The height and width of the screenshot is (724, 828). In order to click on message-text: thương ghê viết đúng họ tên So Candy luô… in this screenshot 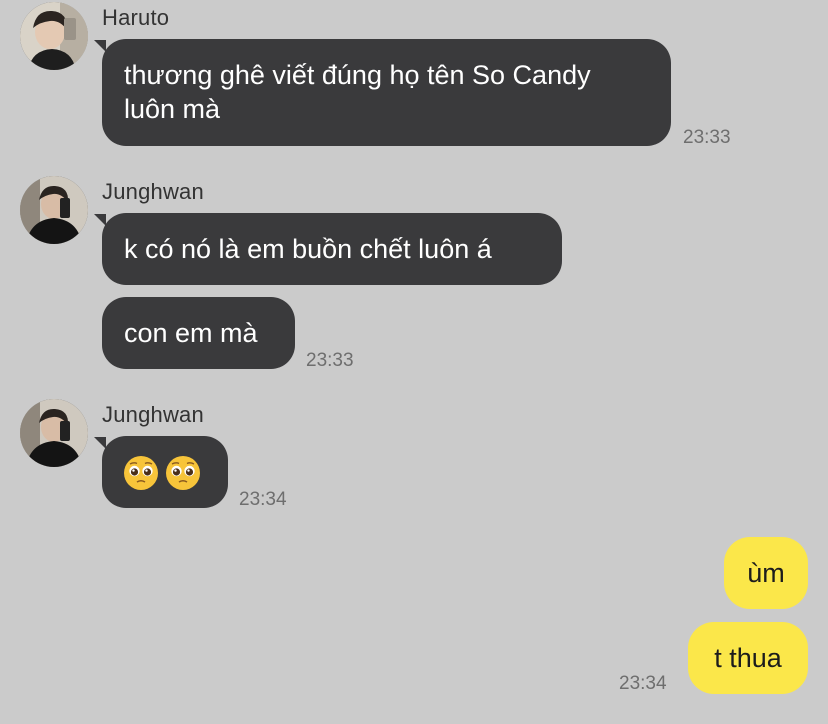, I will do `click(357, 92)`.